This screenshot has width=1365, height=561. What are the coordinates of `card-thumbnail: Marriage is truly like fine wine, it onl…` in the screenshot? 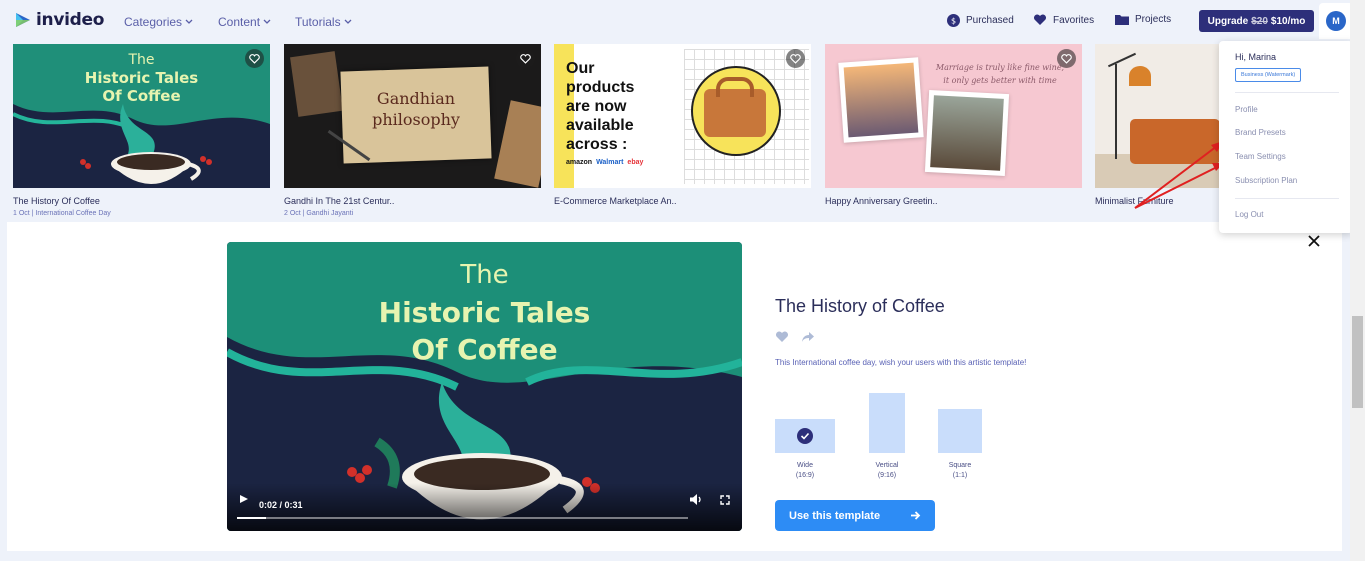 It's located at (953, 116).